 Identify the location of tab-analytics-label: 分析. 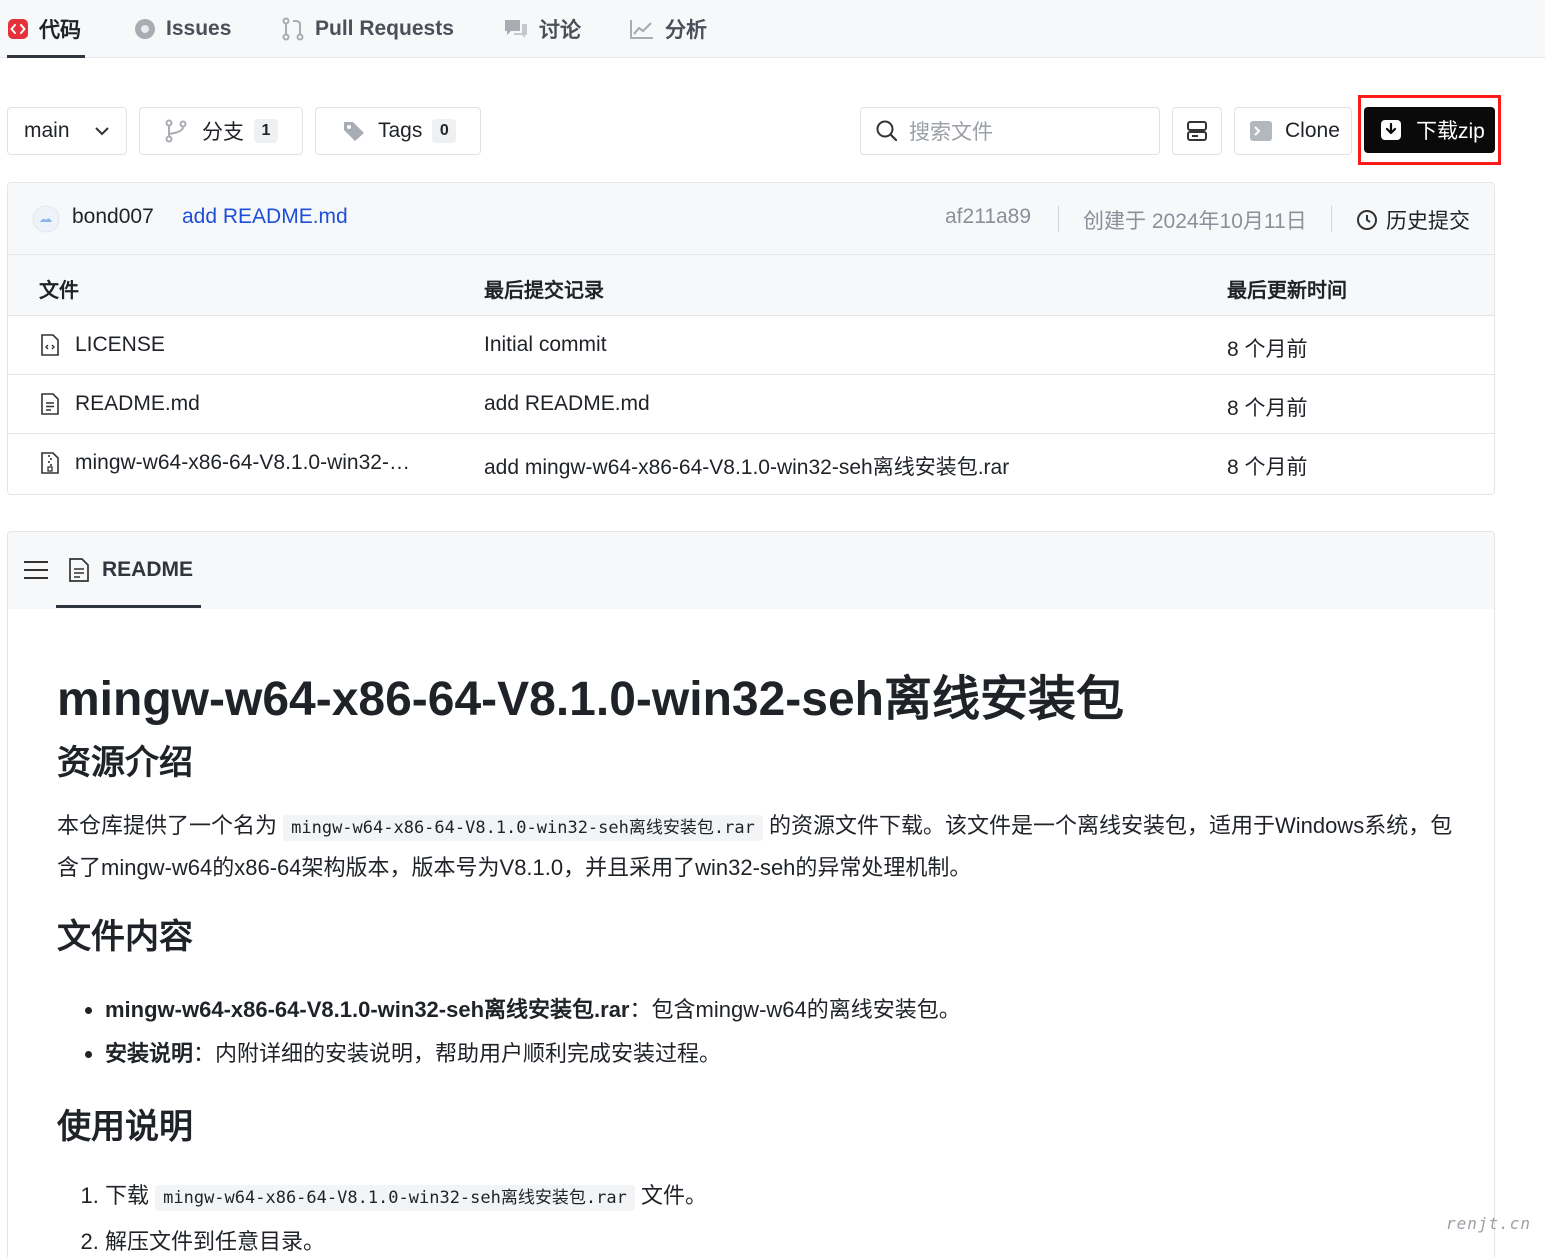
(686, 30).